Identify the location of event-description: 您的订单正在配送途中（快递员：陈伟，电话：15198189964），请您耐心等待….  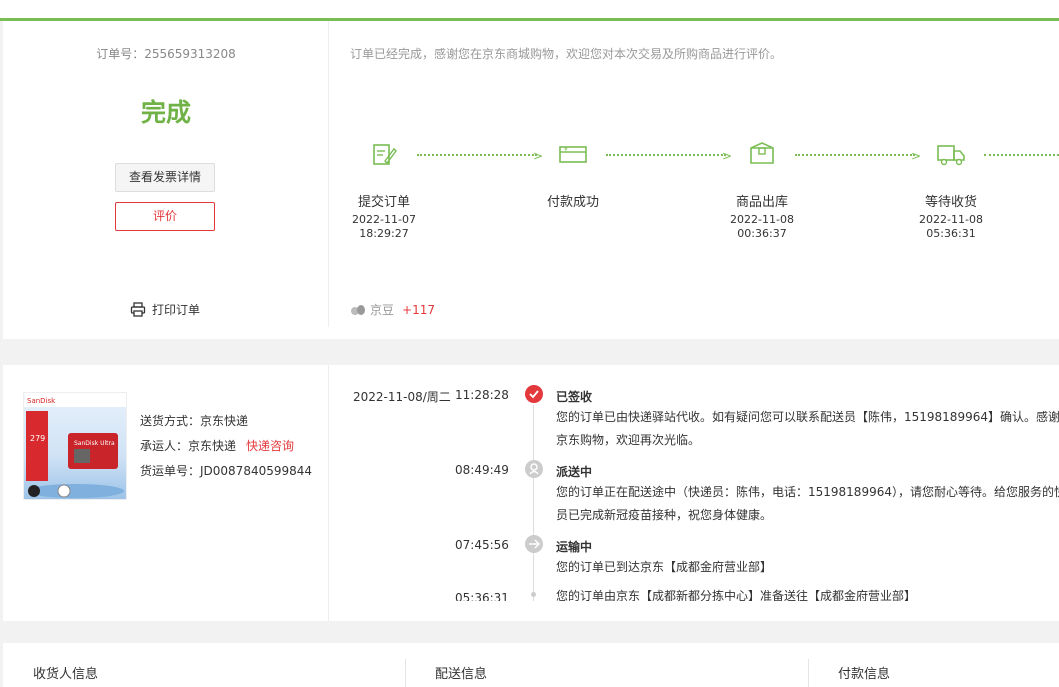
(807, 504).